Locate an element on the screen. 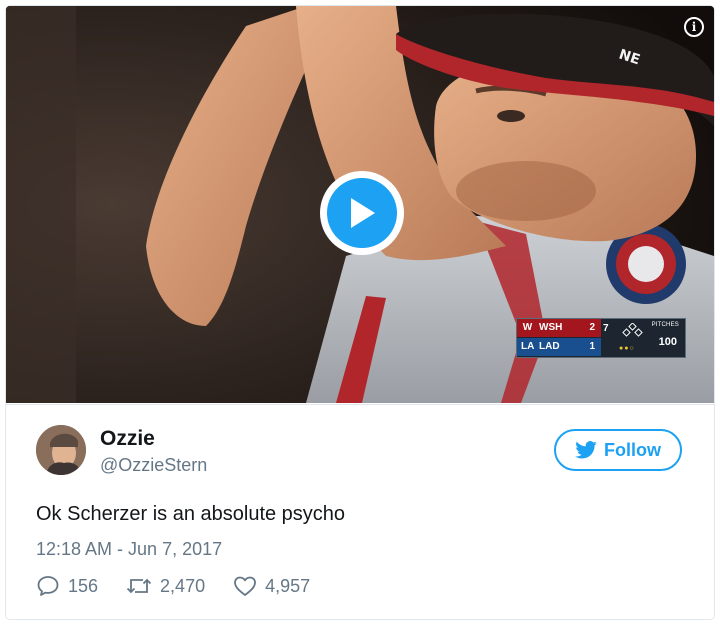 This screenshot has height=625, width=720. author-handle: @OzzieStern is located at coordinates (153, 465).